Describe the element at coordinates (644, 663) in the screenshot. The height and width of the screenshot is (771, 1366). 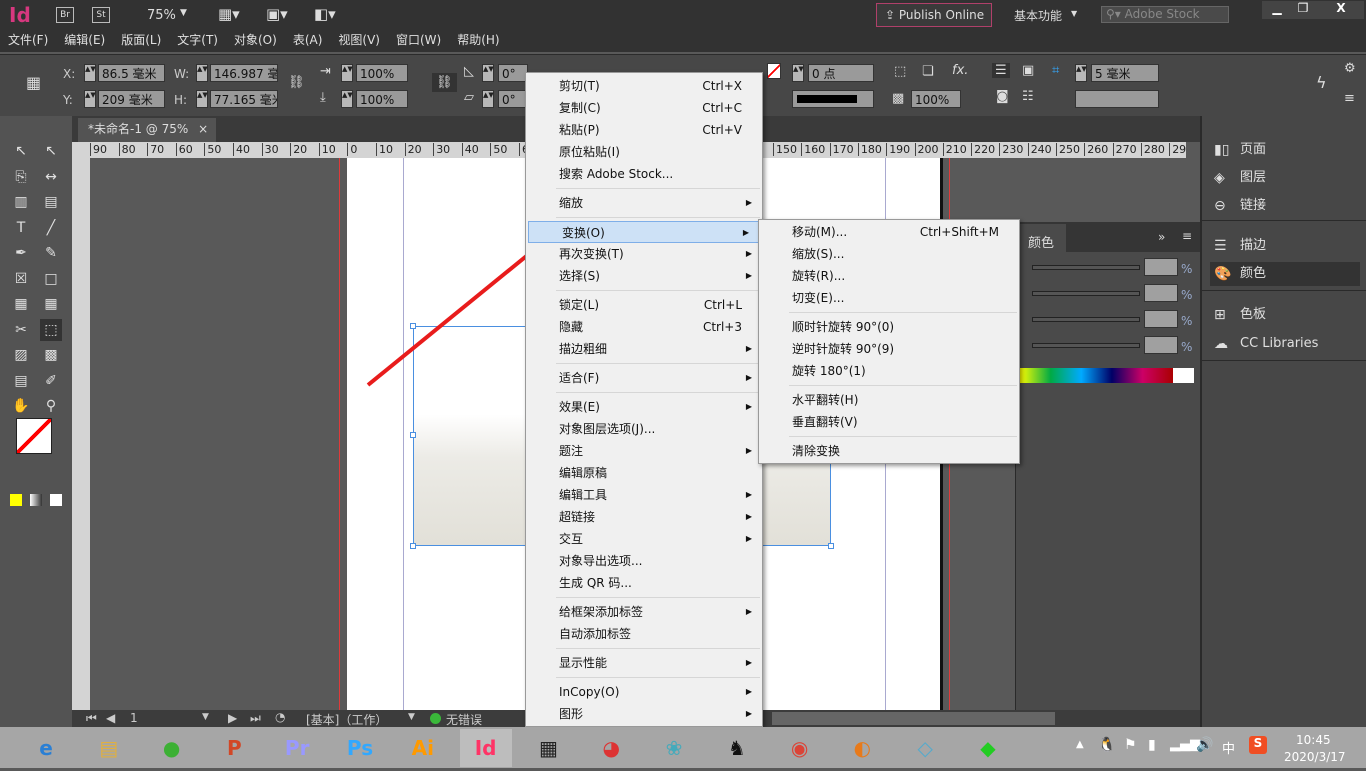
I see `menu-item: 显示性能 ▶` at that location.